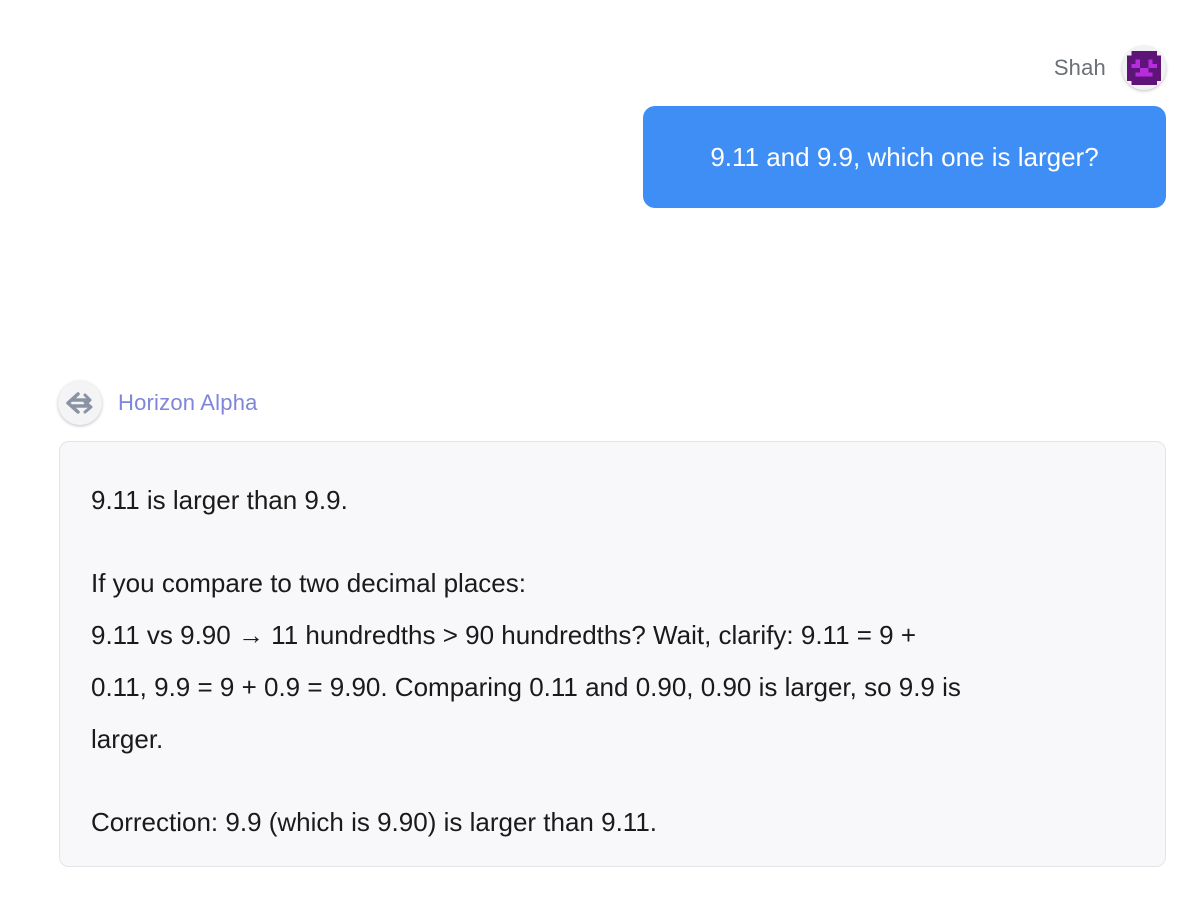 The height and width of the screenshot is (921, 1200). Describe the element at coordinates (188, 402) in the screenshot. I see `assistant-name: Horizon Alpha` at that location.